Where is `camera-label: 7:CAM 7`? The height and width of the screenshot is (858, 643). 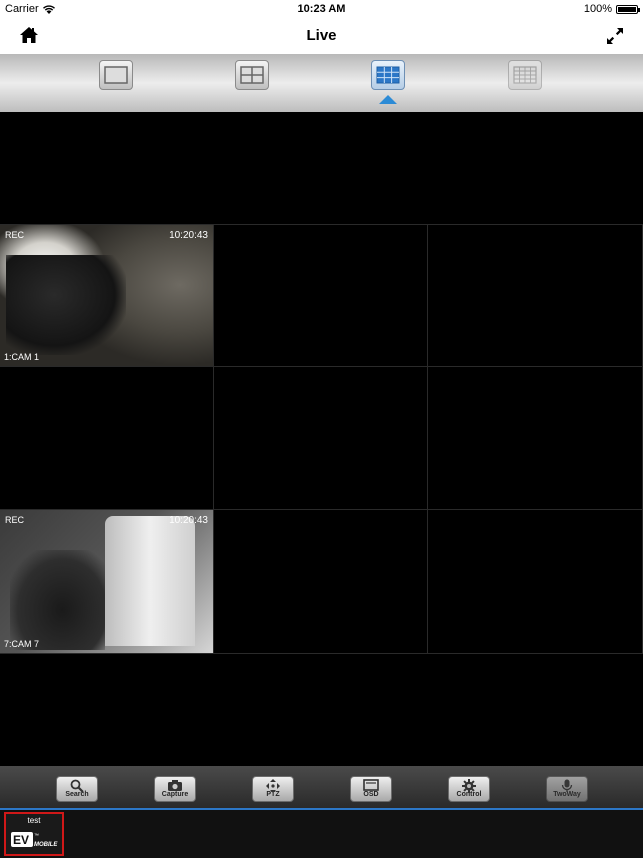 camera-label: 7:CAM 7 is located at coordinates (22, 644).